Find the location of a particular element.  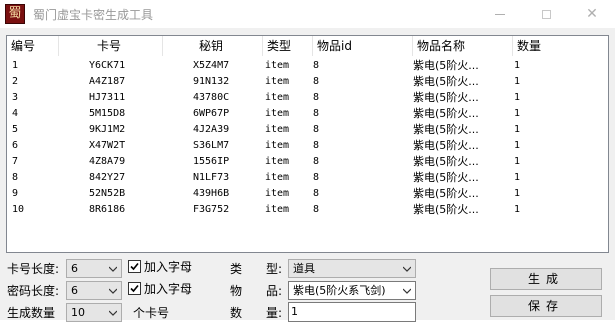

title-bar: 蜀 蜀门虚宝卡密生成工具 ✕ is located at coordinates (307, 14).